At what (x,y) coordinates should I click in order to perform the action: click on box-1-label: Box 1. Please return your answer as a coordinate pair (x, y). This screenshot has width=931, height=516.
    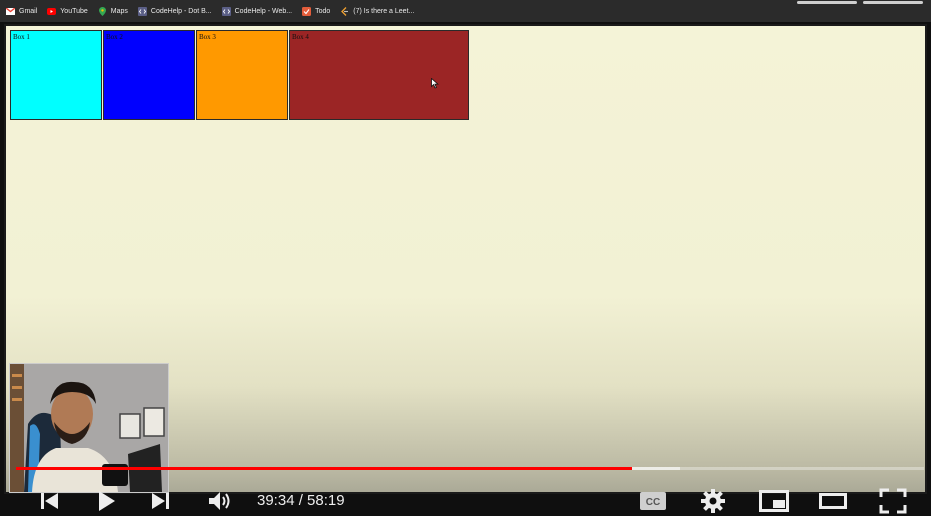
    Looking at the image, I should click on (21, 37).